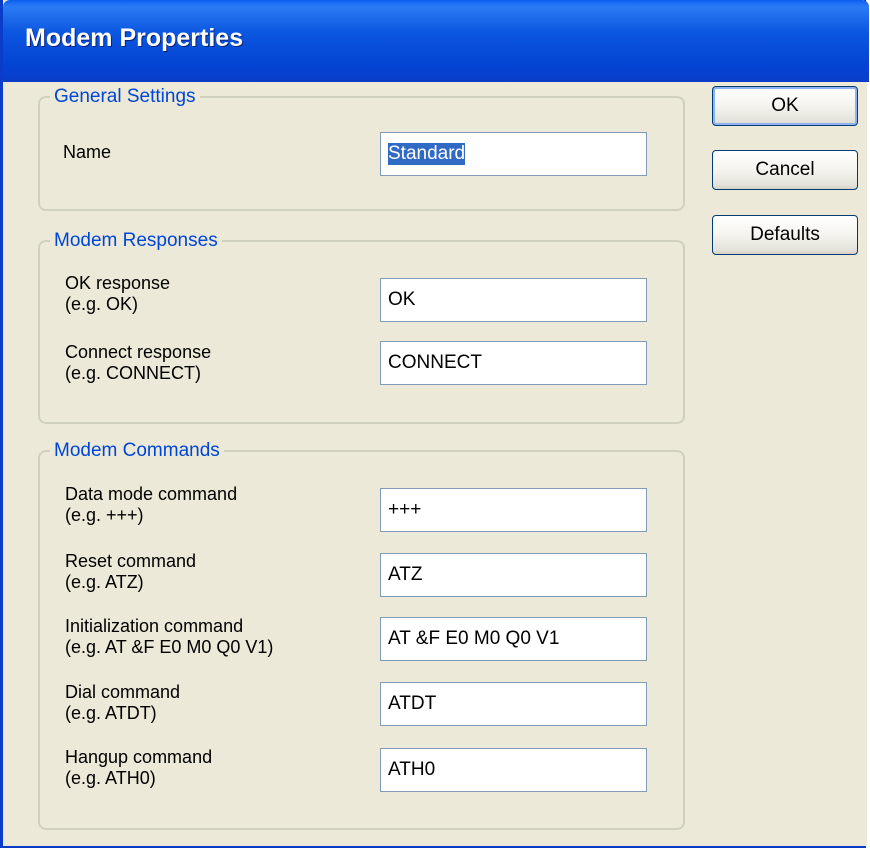  I want to click on initialization-command-label-line1: Initialization command, so click(154, 626).